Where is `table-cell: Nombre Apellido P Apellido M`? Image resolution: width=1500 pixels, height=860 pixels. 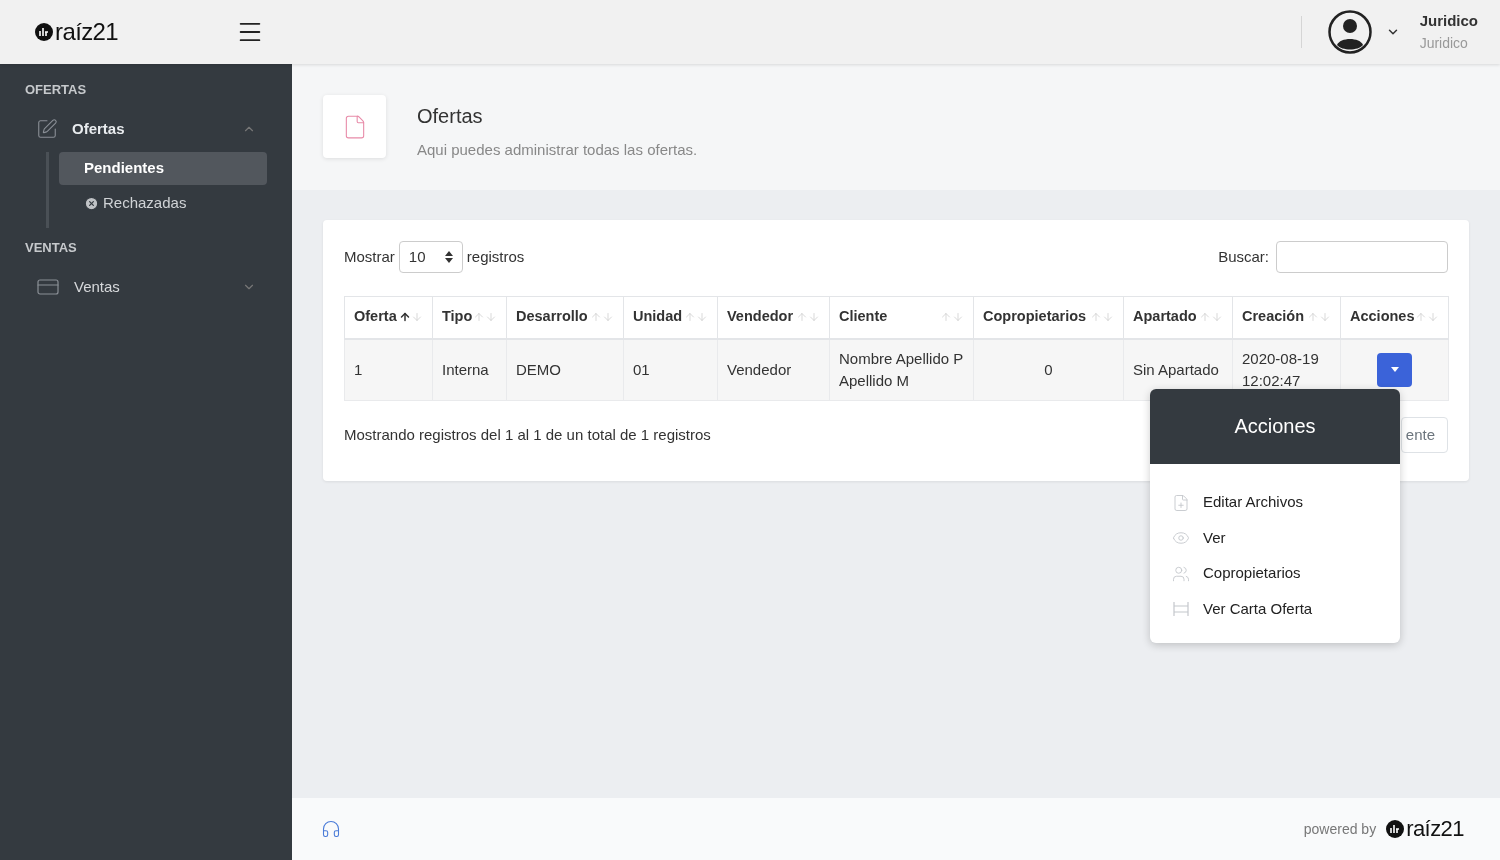 table-cell: Nombre Apellido P Apellido M is located at coordinates (901, 369).